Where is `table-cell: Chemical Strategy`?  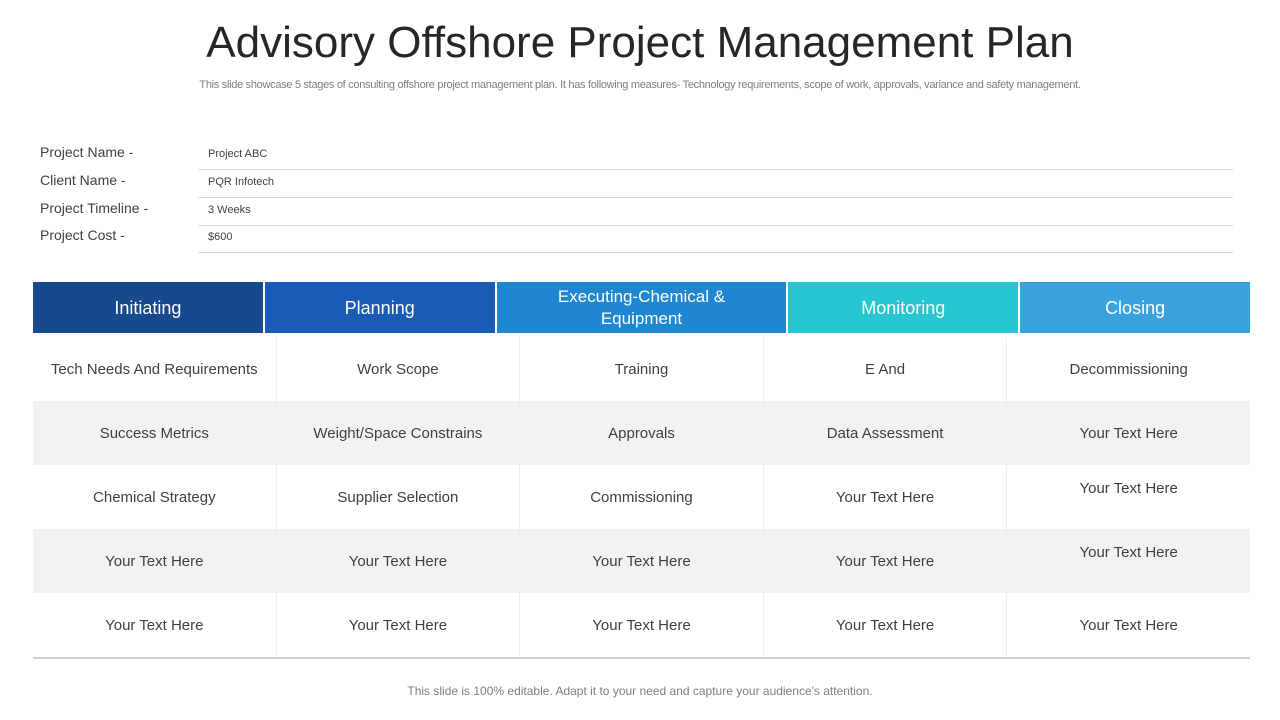
table-cell: Chemical Strategy is located at coordinates (155, 497).